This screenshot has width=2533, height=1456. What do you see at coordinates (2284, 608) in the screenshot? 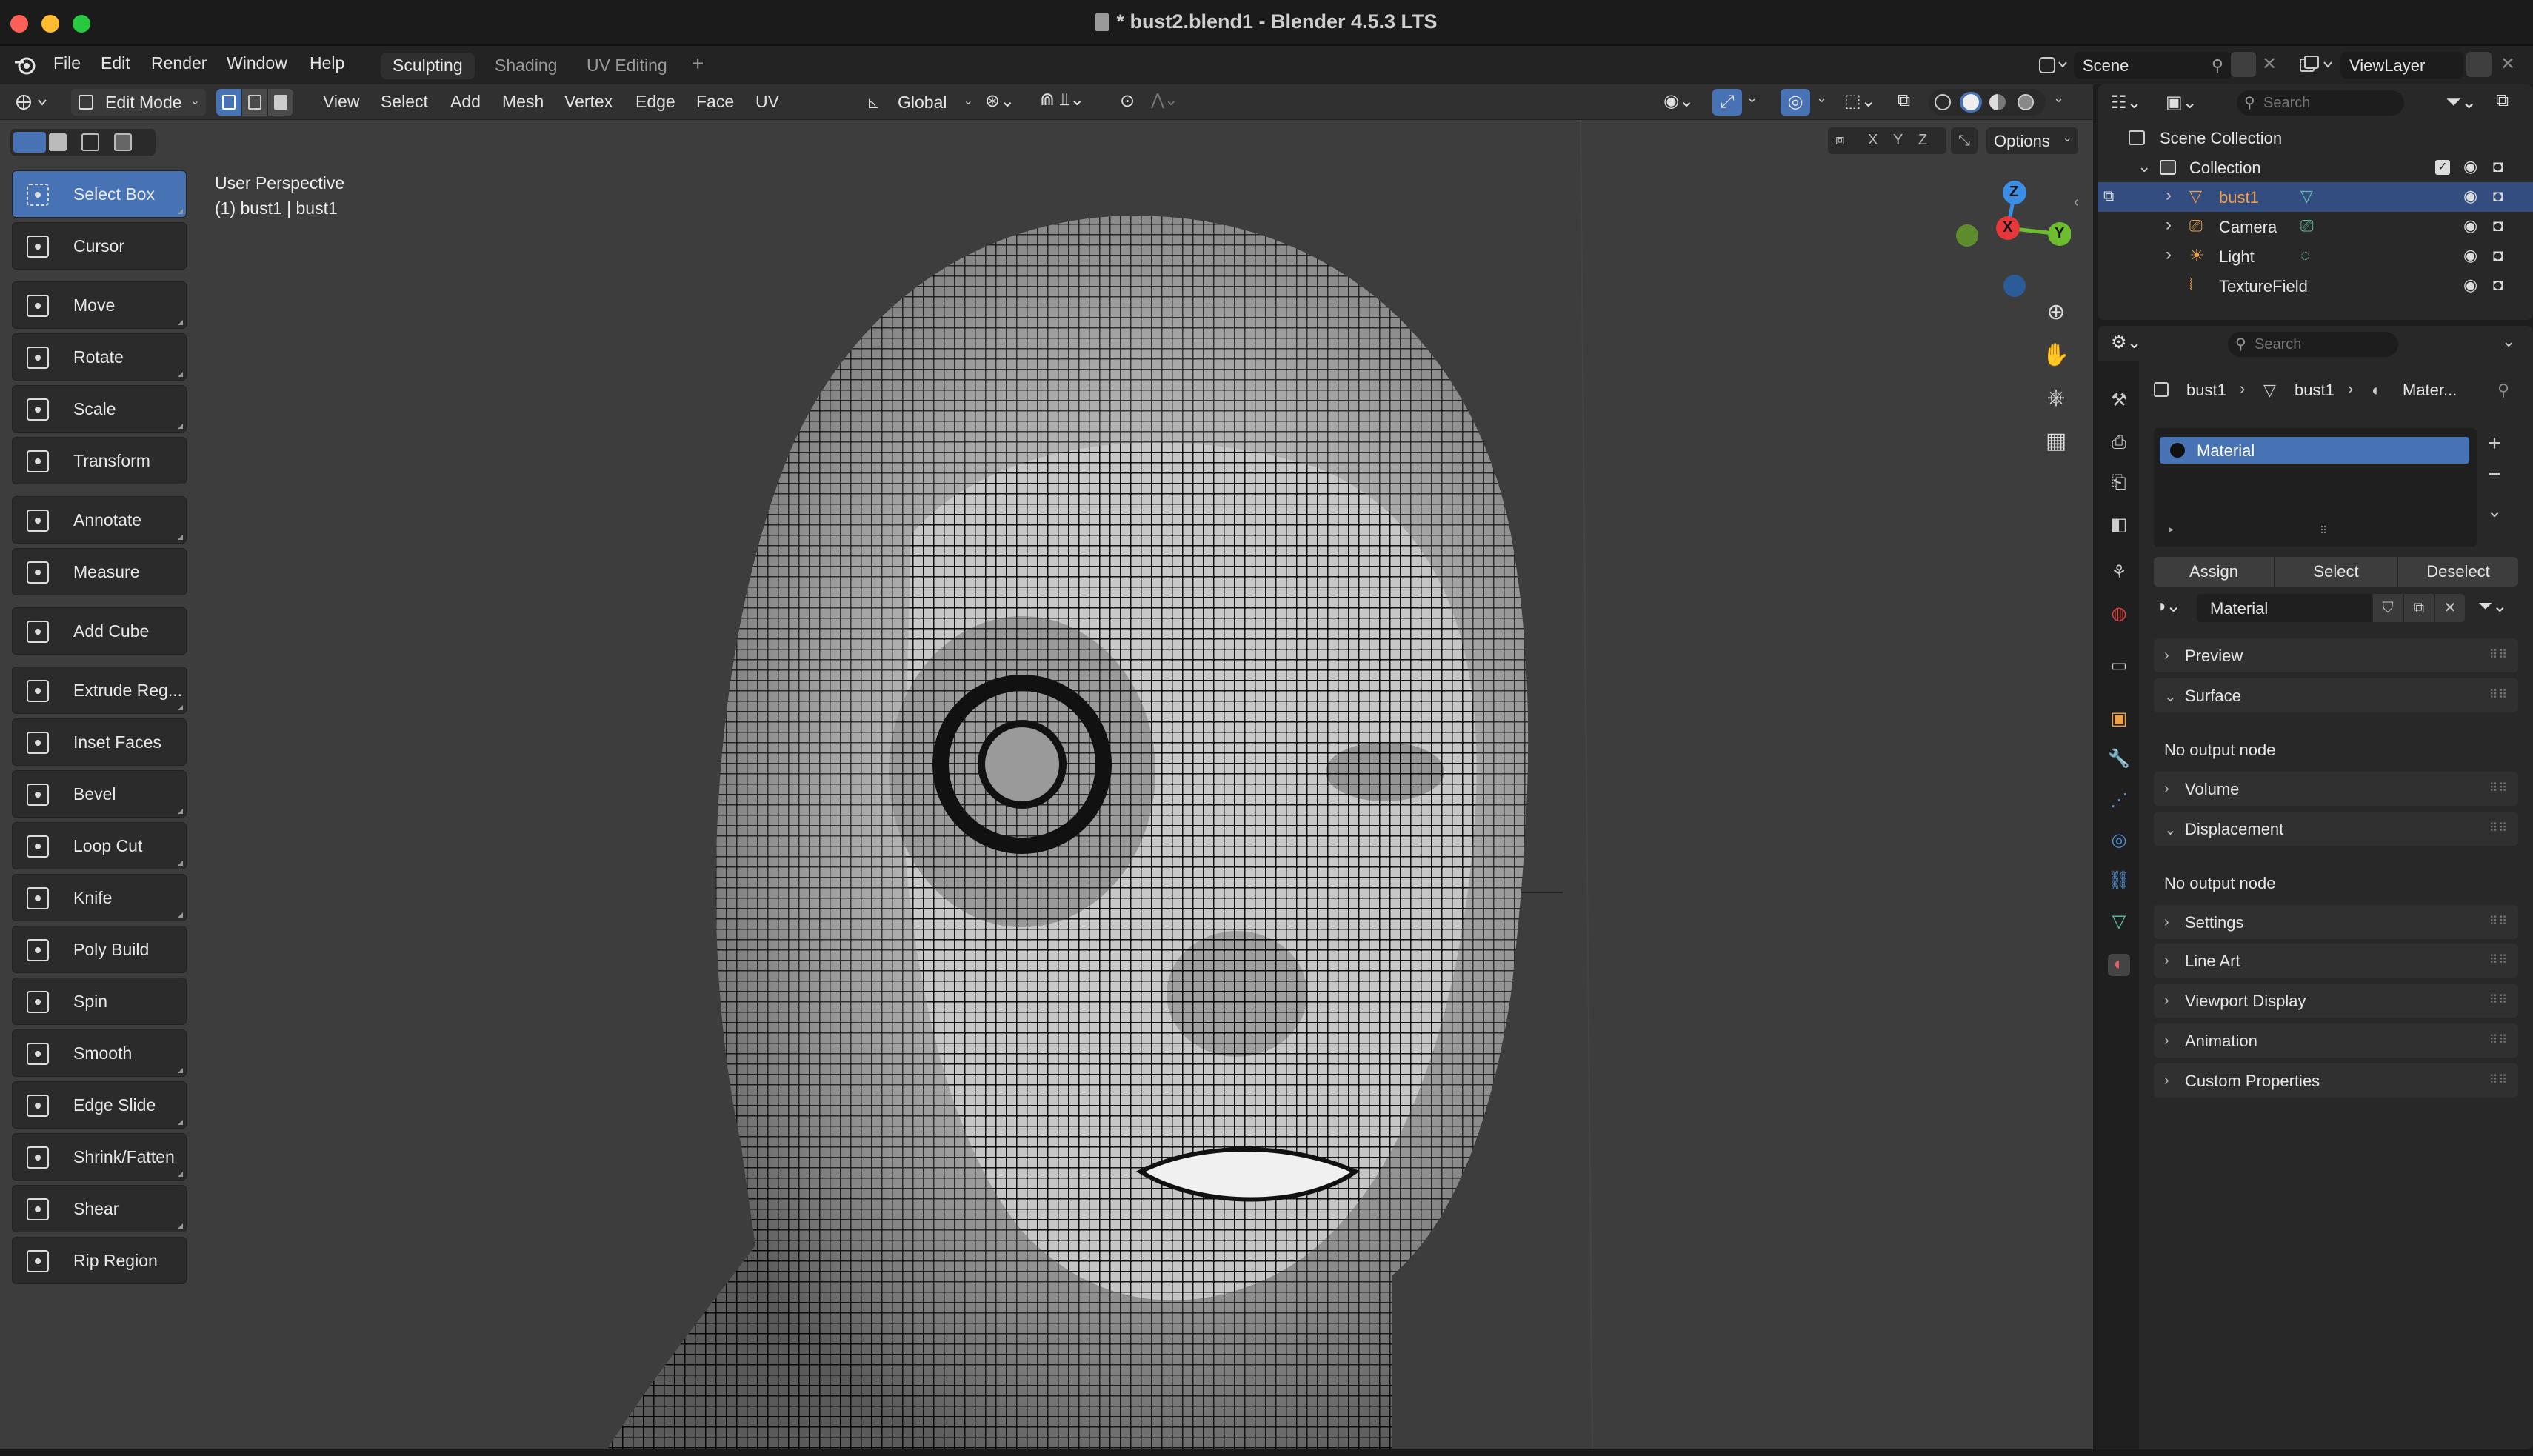
I see `material-name-field: Material` at bounding box center [2284, 608].